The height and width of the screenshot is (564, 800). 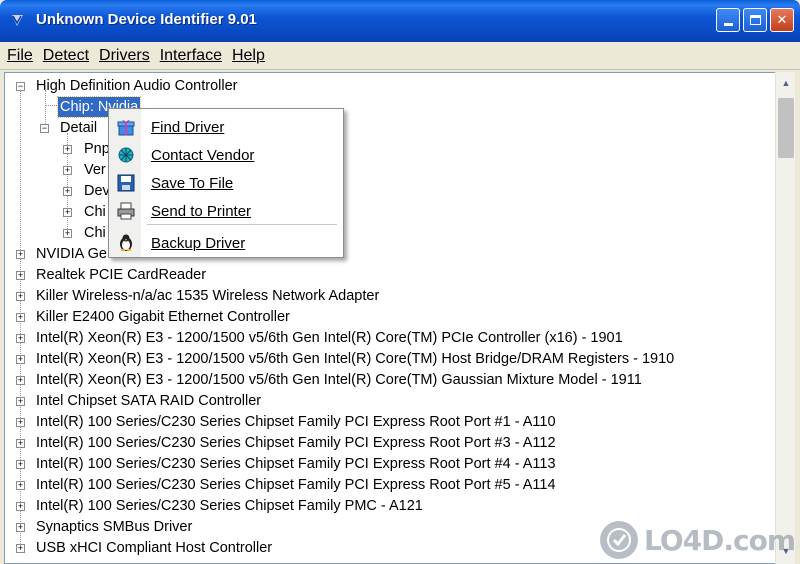 I want to click on minimize-button, so click(x=728, y=20).